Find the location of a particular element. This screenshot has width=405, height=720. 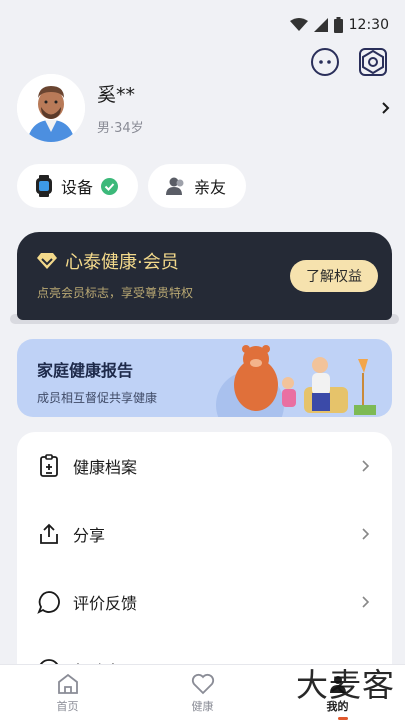

member-banner: 心泰健康·会员 点亮会员标志，享受尊贵特权 了解权益 is located at coordinates (204, 276).